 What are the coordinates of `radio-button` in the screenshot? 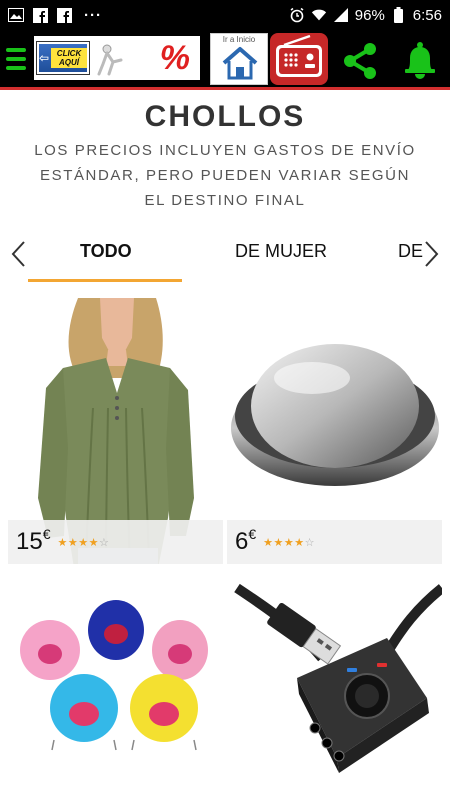 It's located at (299, 59).